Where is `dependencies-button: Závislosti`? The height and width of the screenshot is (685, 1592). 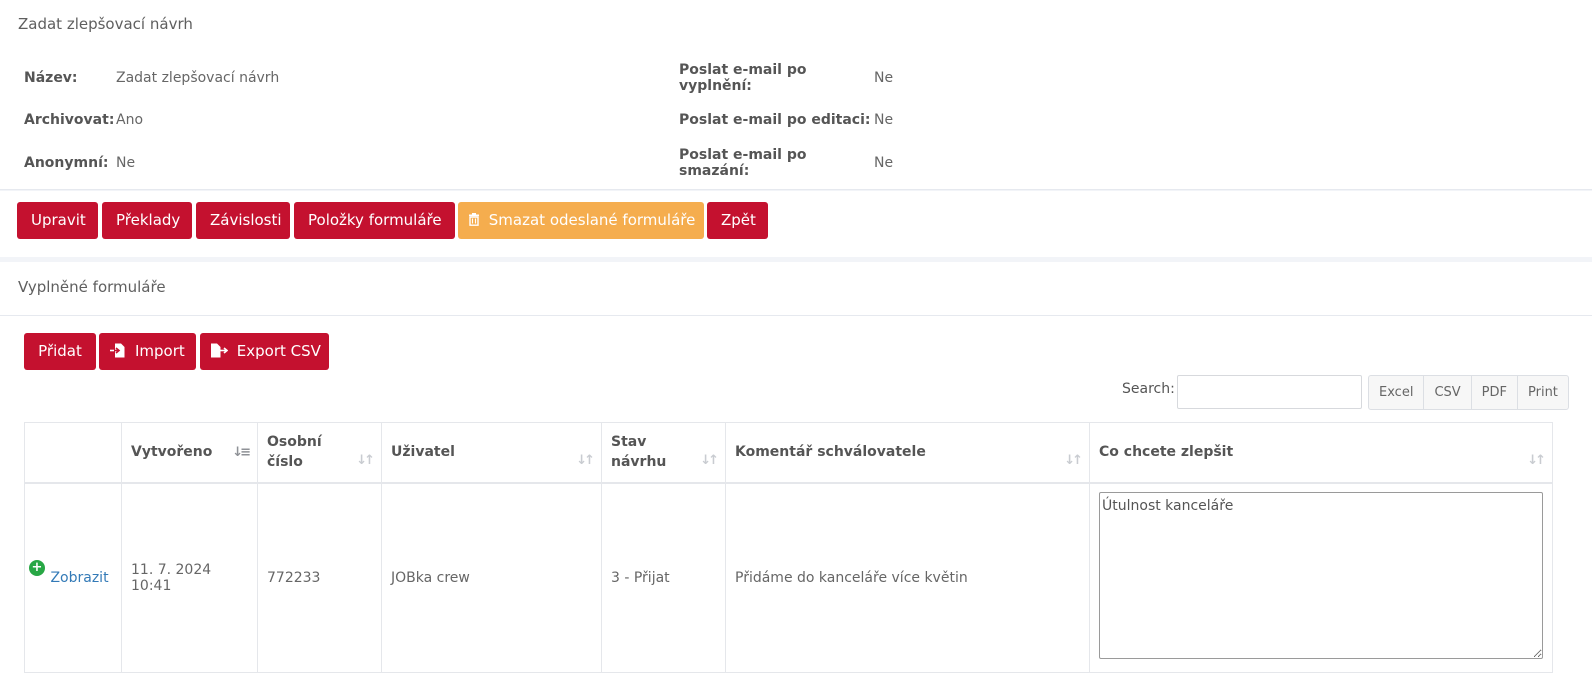
dependencies-button: Závislosti is located at coordinates (243, 220).